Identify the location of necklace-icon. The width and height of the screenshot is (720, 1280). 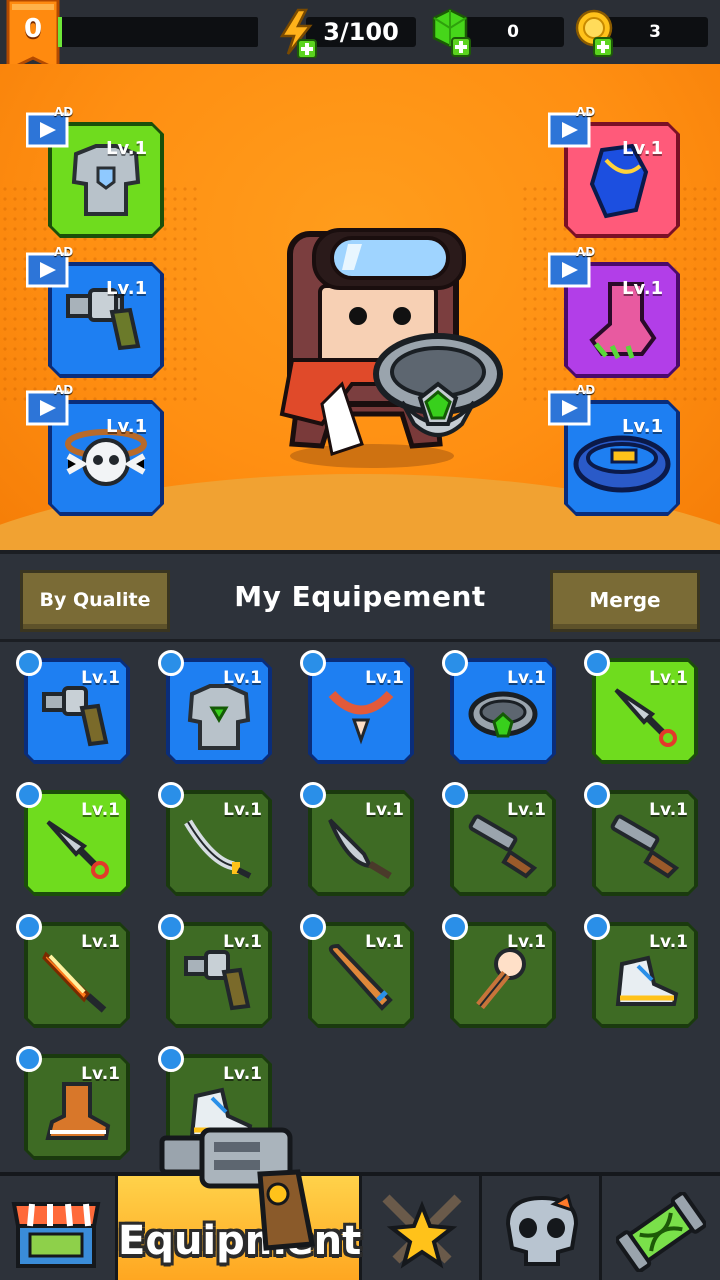
(361, 717).